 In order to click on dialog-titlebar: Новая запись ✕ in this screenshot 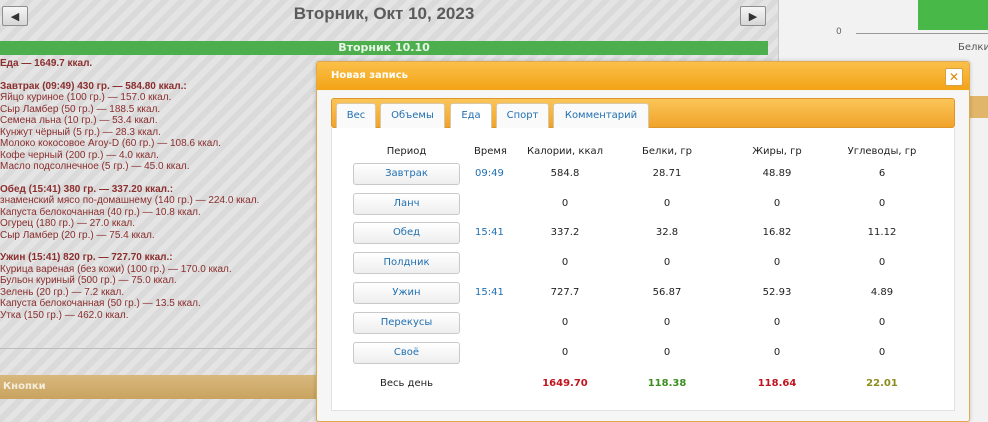, I will do `click(643, 76)`.